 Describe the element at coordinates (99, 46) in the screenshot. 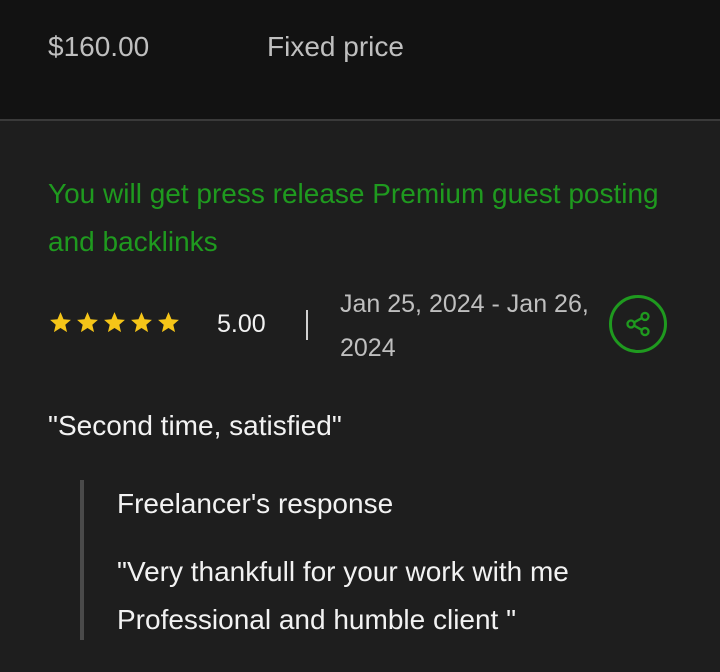

I see `contract-price: $160.00` at that location.